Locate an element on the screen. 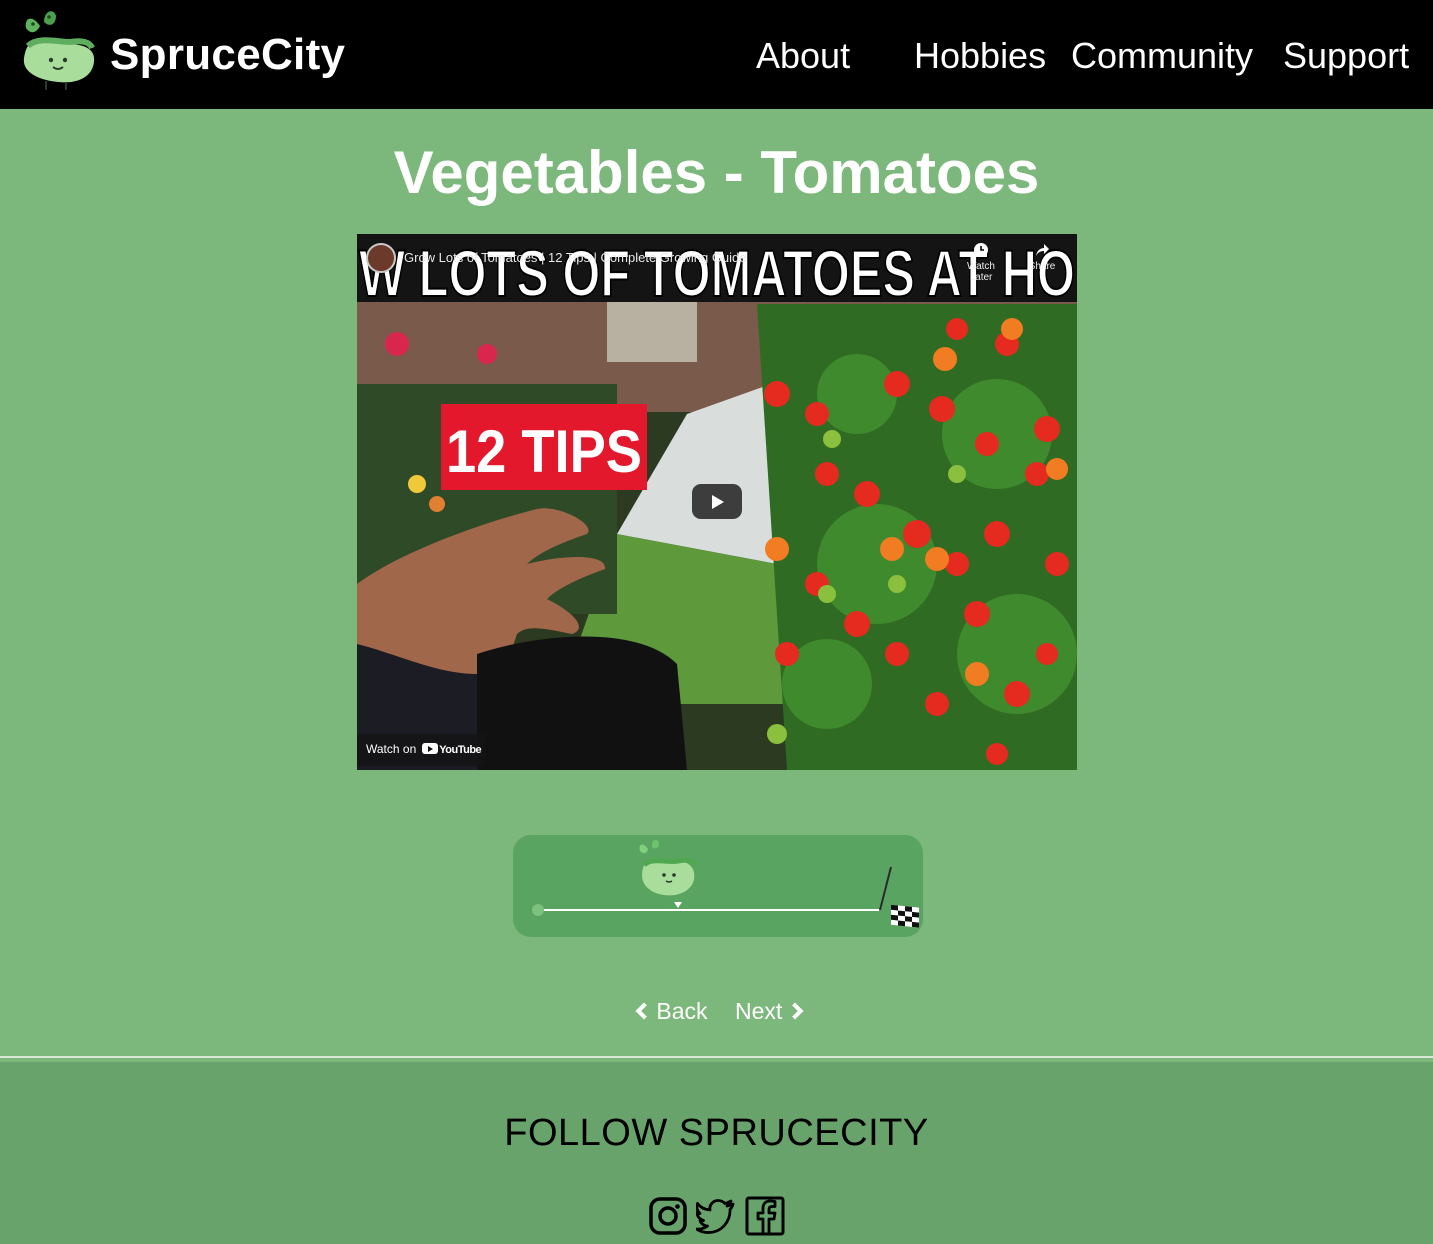 The width and height of the screenshot is (1433, 1244). channel-avatar is located at coordinates (381, 258).